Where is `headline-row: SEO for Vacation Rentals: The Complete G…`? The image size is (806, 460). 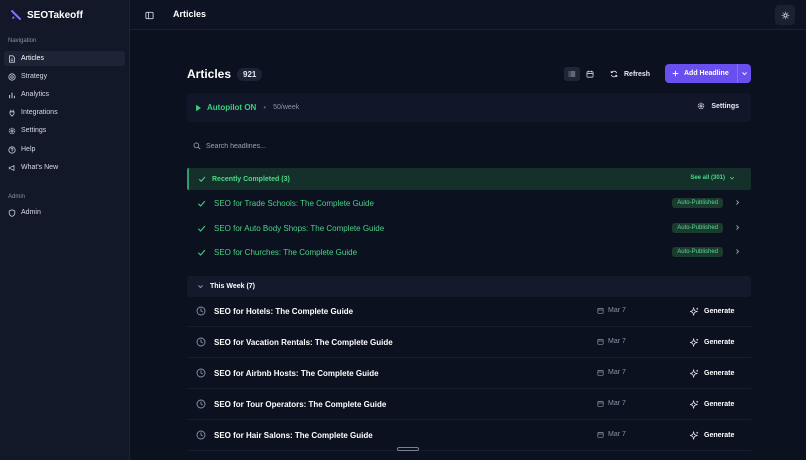
headline-row: SEO for Vacation Rentals: The Complete G… is located at coordinates (469, 342).